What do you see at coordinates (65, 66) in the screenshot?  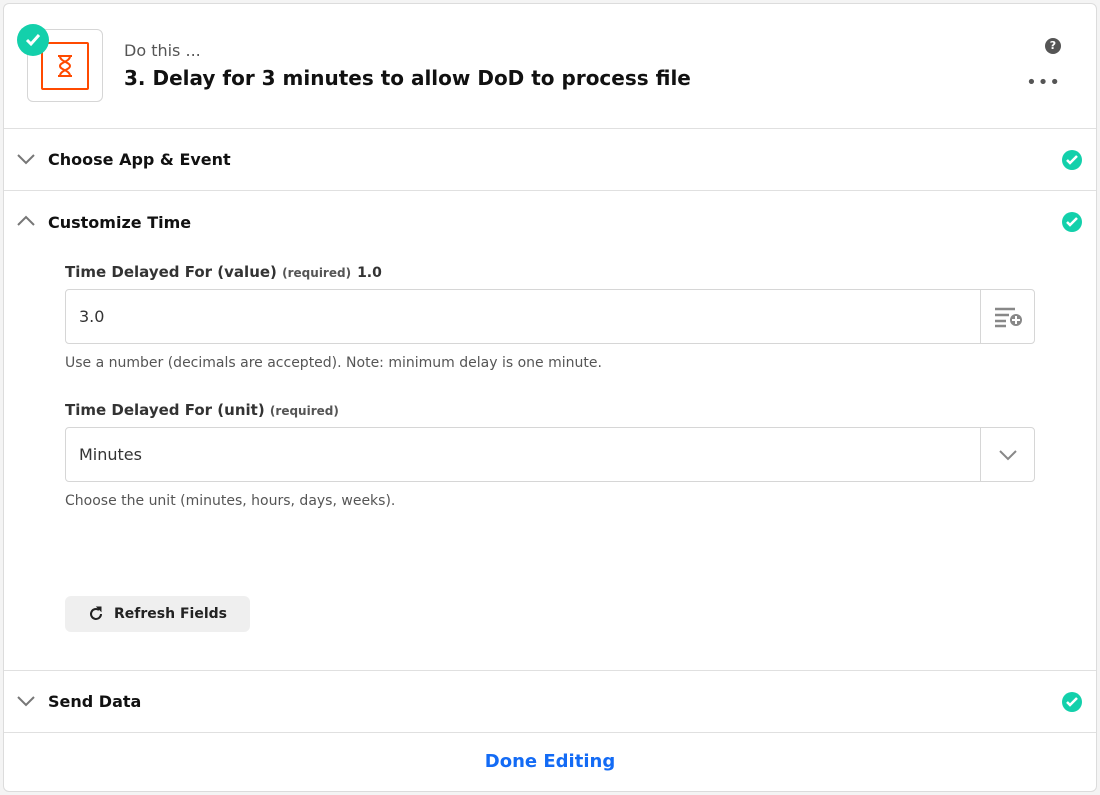 I see `hourglass-icon` at bounding box center [65, 66].